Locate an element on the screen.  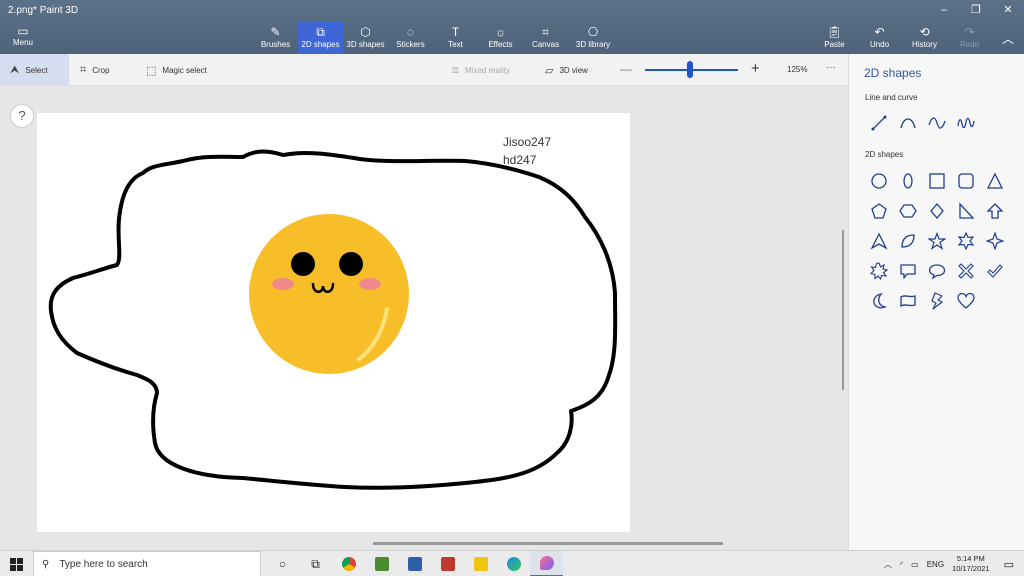
crop-icon: ⌗ is located at coordinates (83, 69).